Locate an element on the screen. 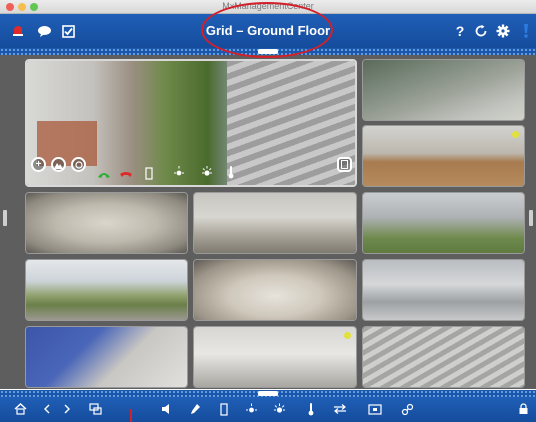  panorama-scene is located at coordinates (106, 290).